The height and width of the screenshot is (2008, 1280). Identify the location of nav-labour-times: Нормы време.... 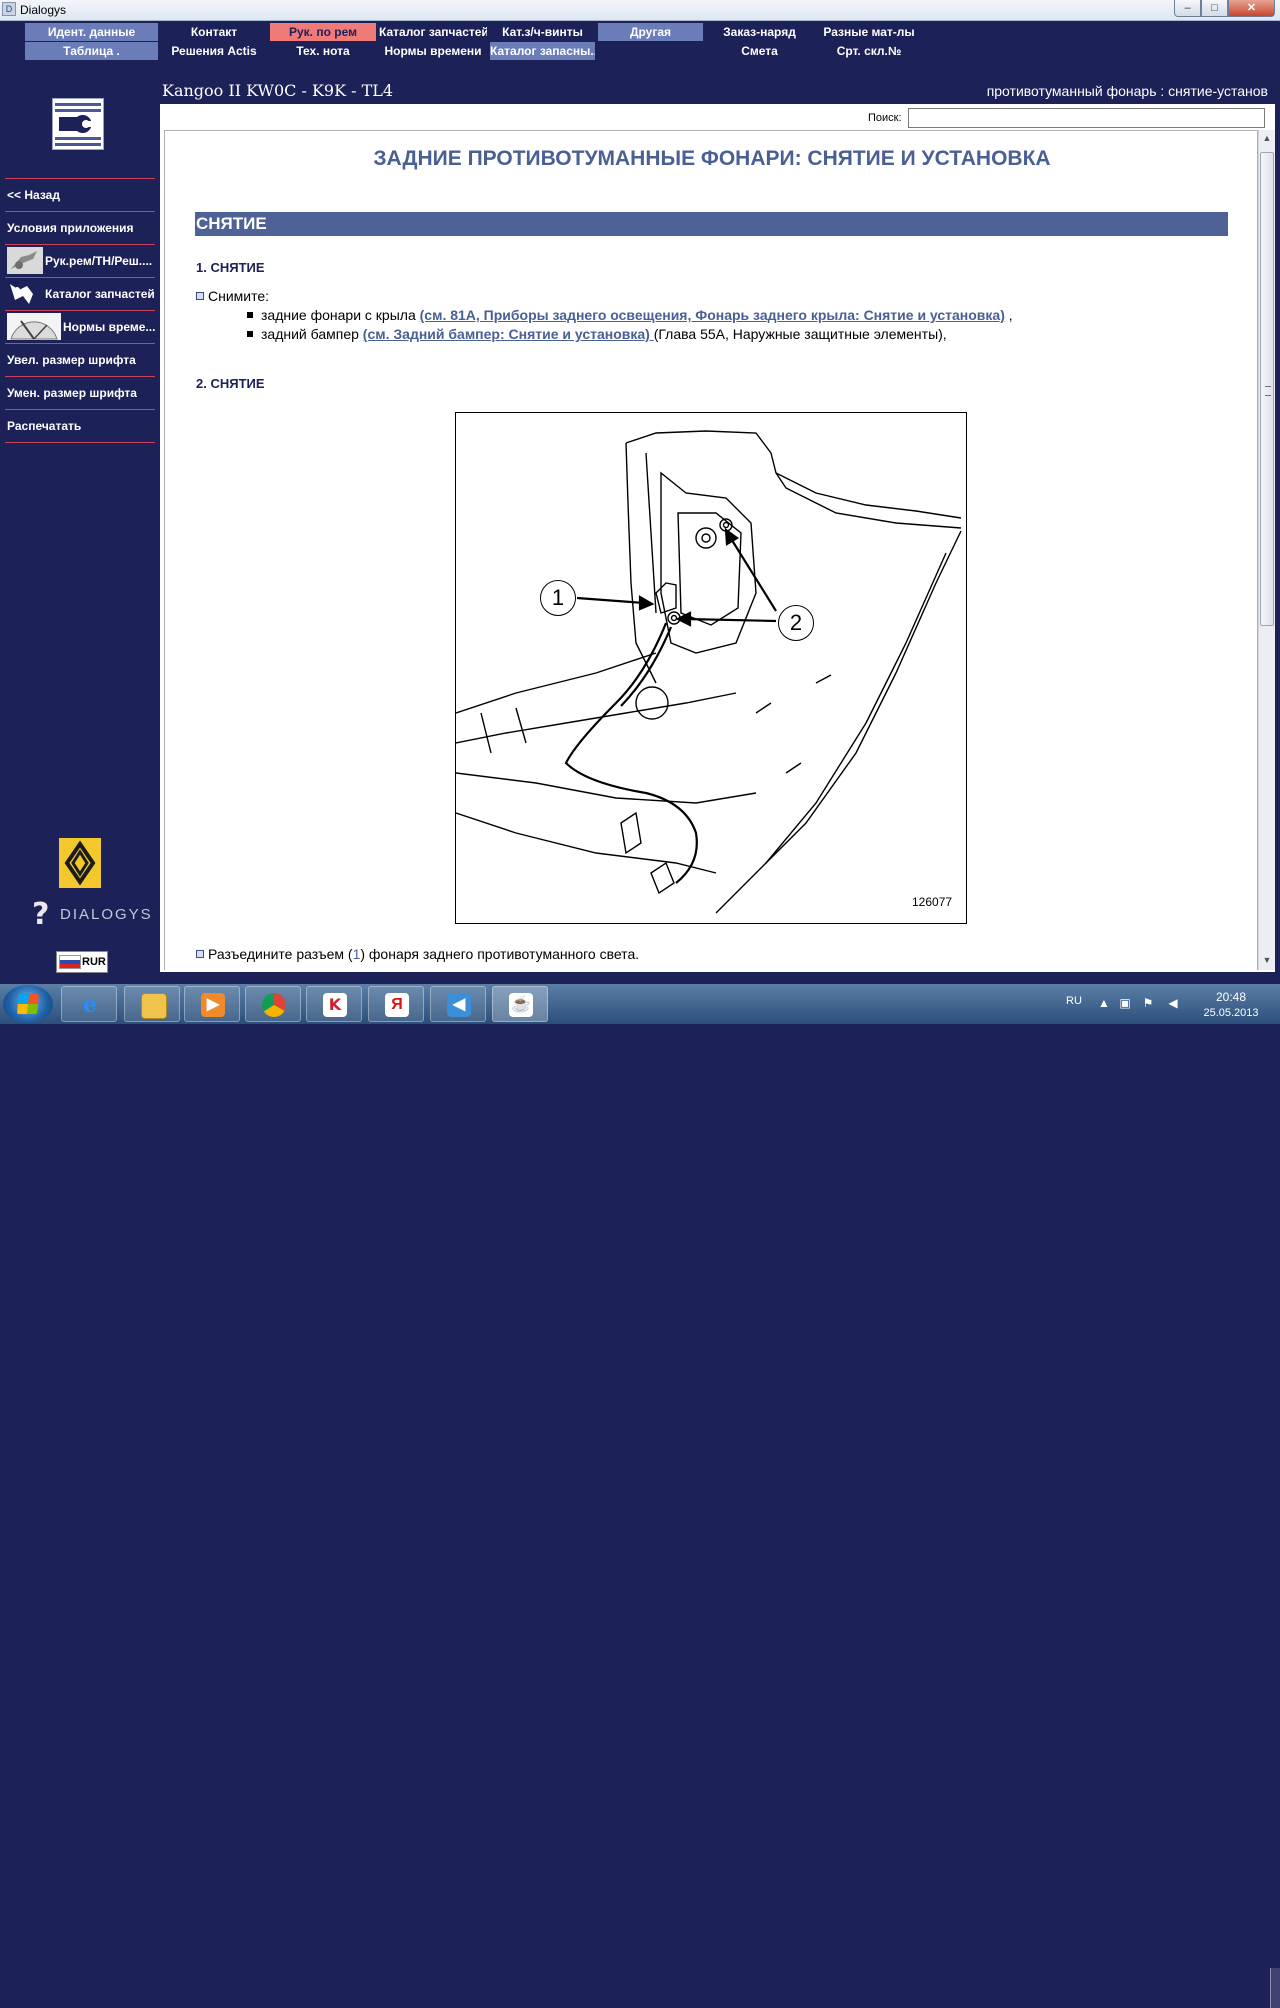
(80, 326).